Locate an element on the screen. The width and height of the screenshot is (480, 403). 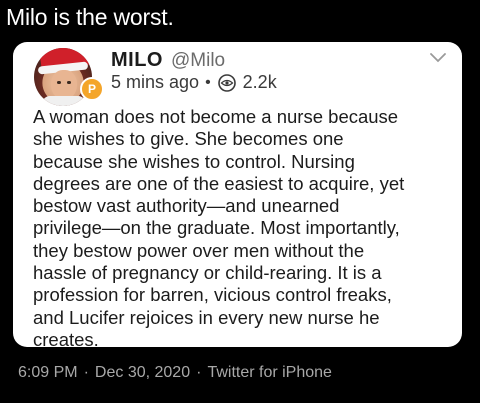
eye-left is located at coordinates (59, 82).